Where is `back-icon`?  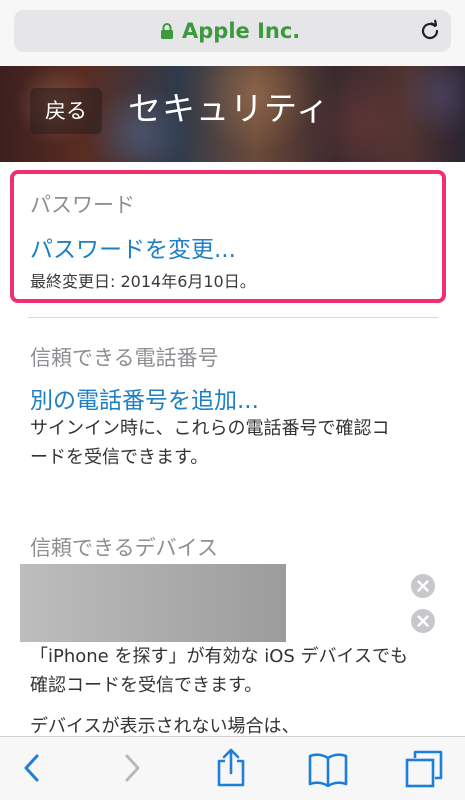
back-icon is located at coordinates (32, 768).